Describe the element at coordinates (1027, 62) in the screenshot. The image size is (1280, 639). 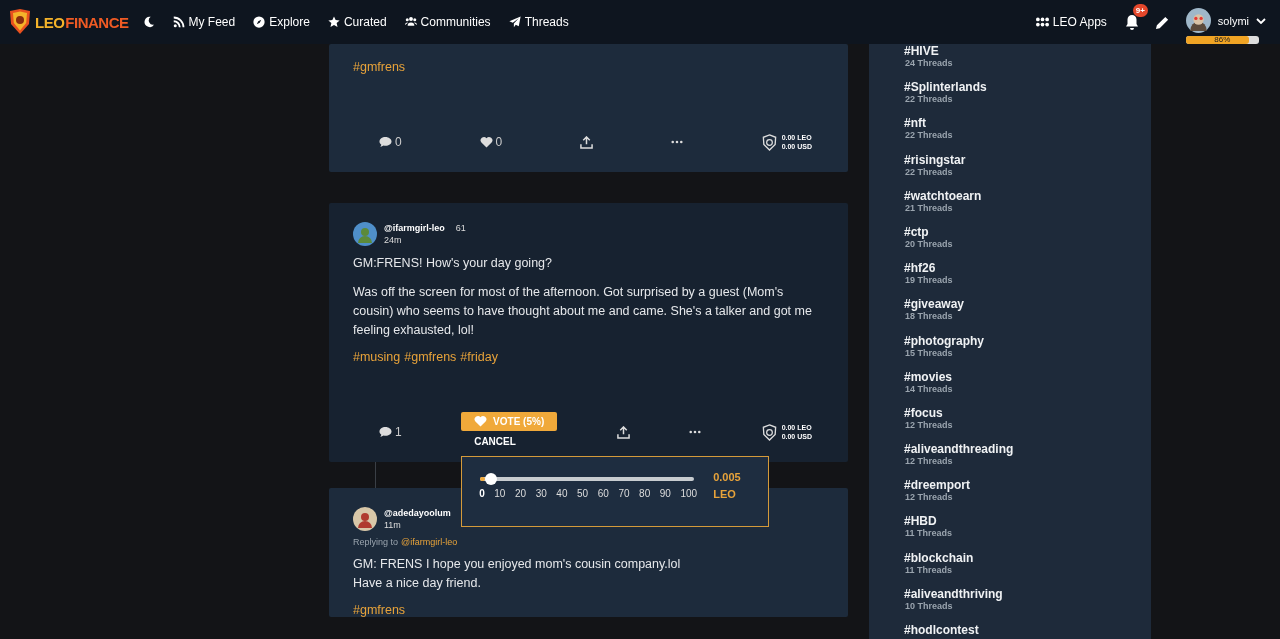
I see `trending-tag-item: #HIVE 24 Threads` at that location.